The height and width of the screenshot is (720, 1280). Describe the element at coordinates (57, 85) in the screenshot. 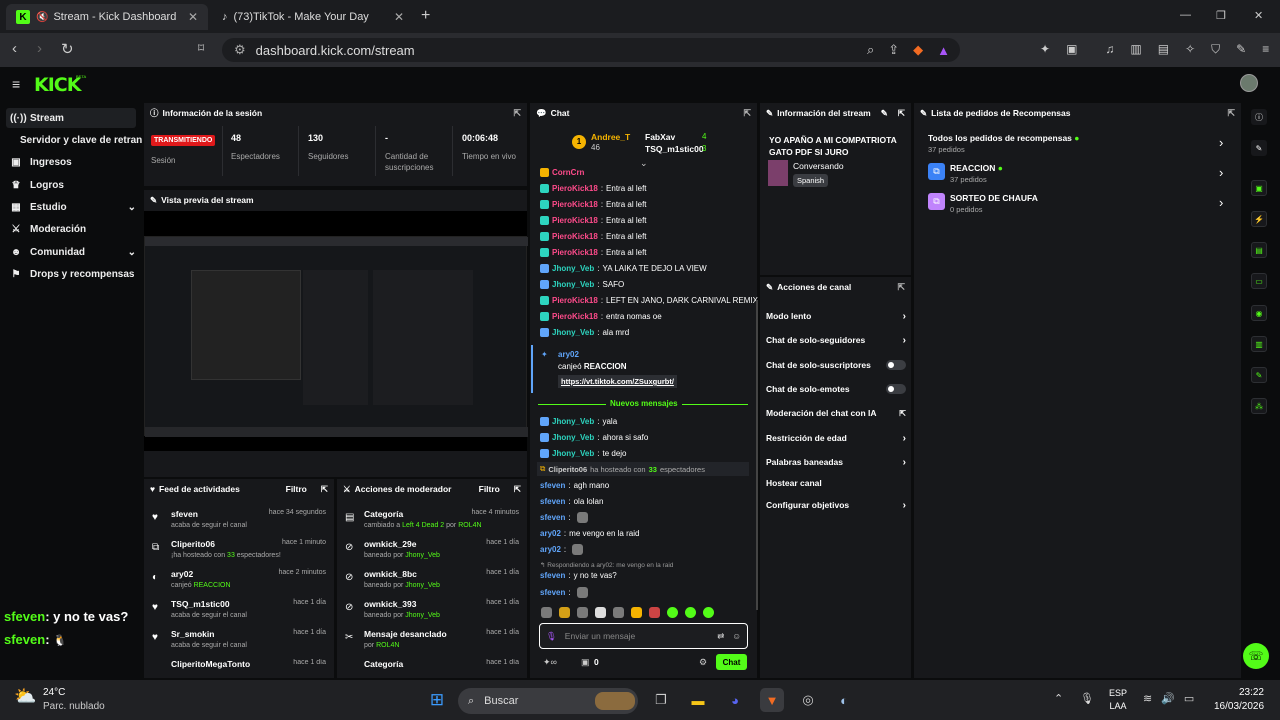

I see `kick-logo: KICK` at that location.